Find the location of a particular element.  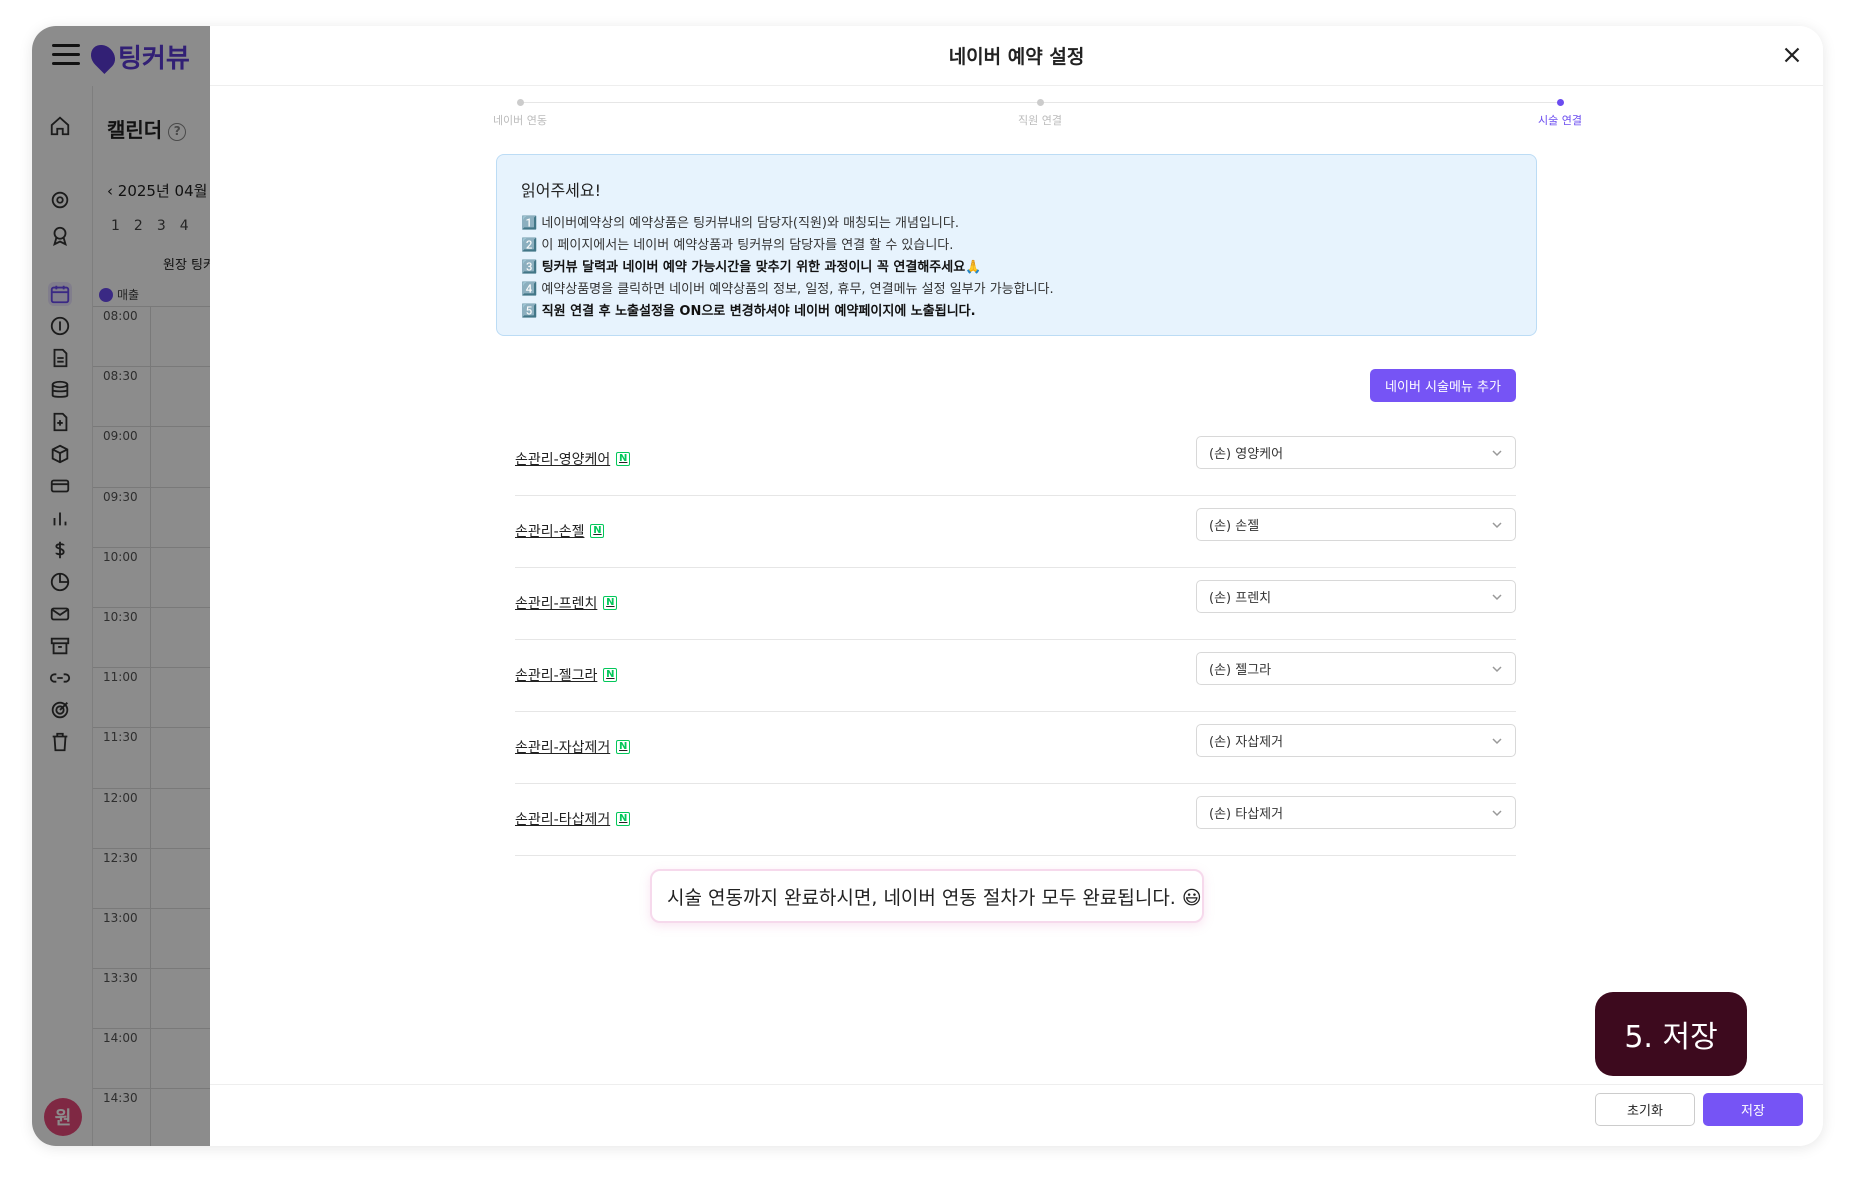

service-row: 손관리-프렌치 N (손) 프렌치 is located at coordinates (1015, 604).